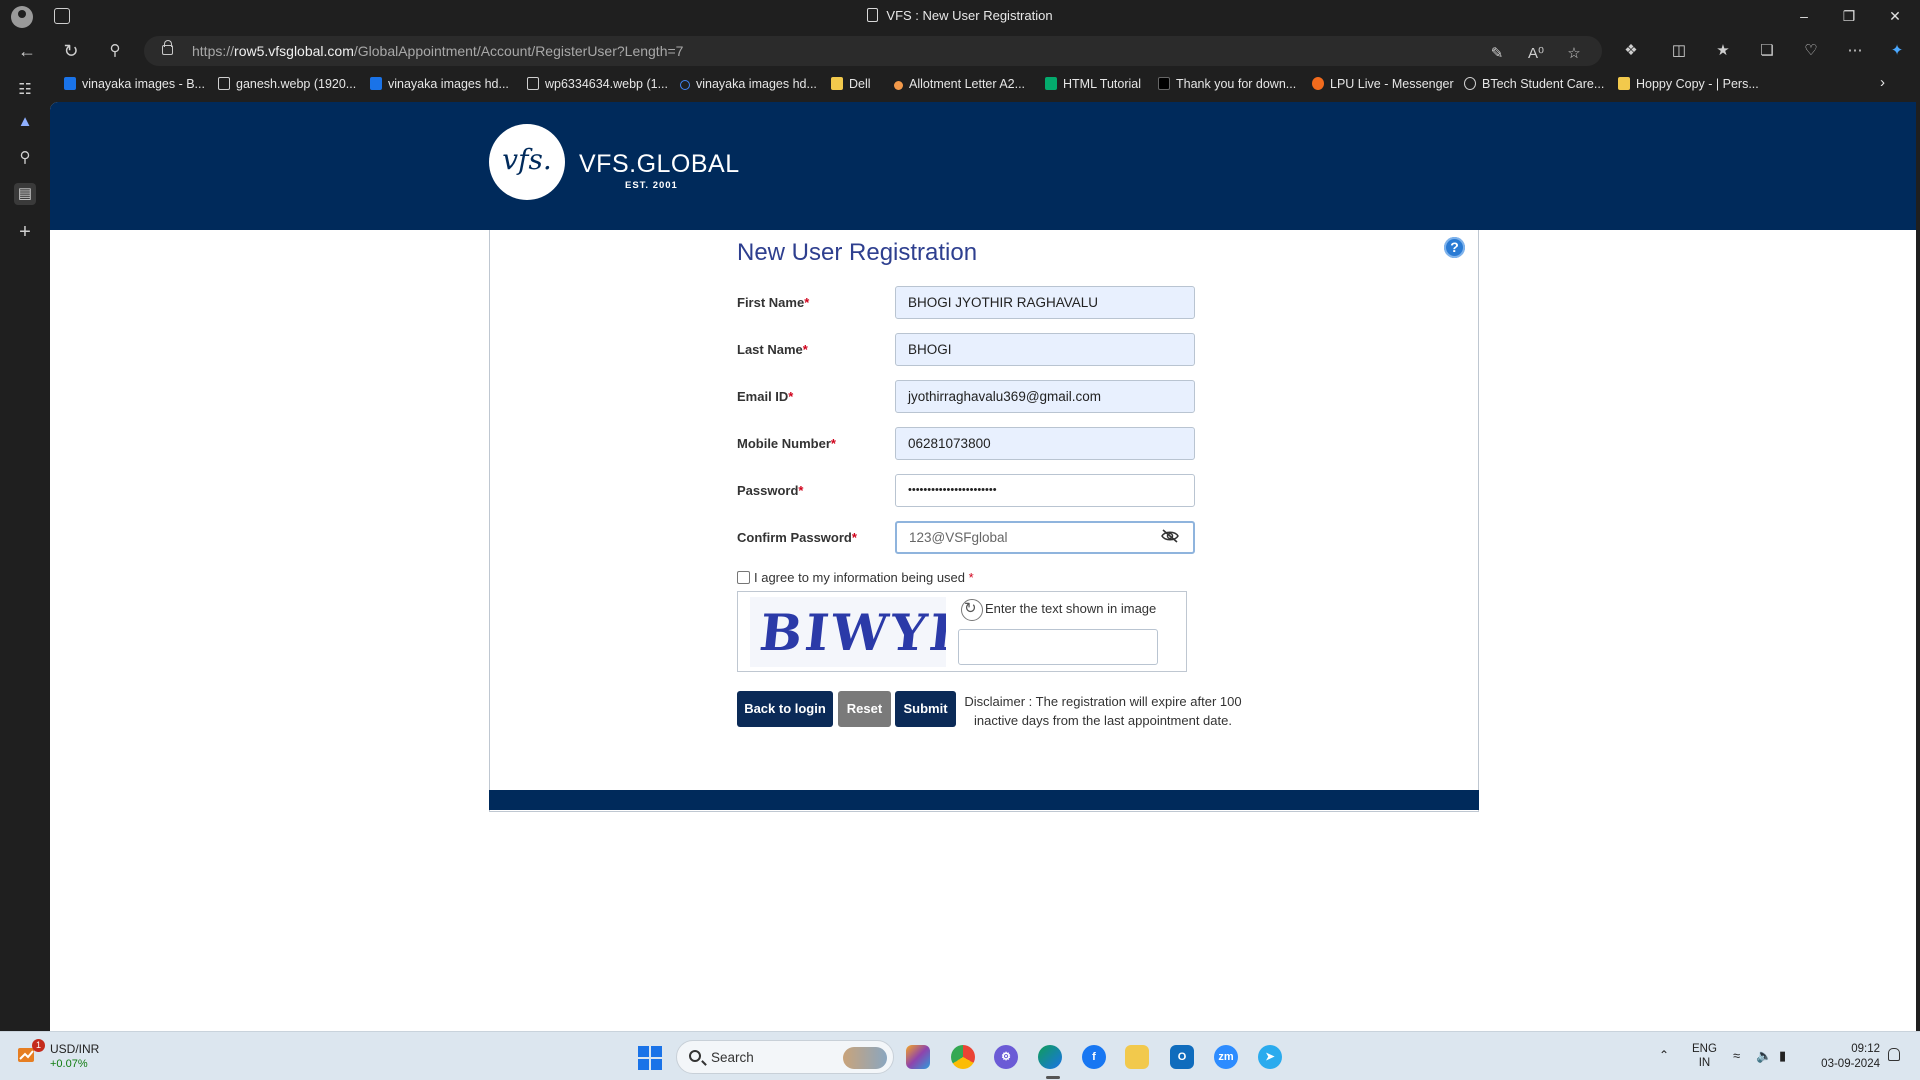  What do you see at coordinates (38, 1045) in the screenshot?
I see `notification-badge: 1` at bounding box center [38, 1045].